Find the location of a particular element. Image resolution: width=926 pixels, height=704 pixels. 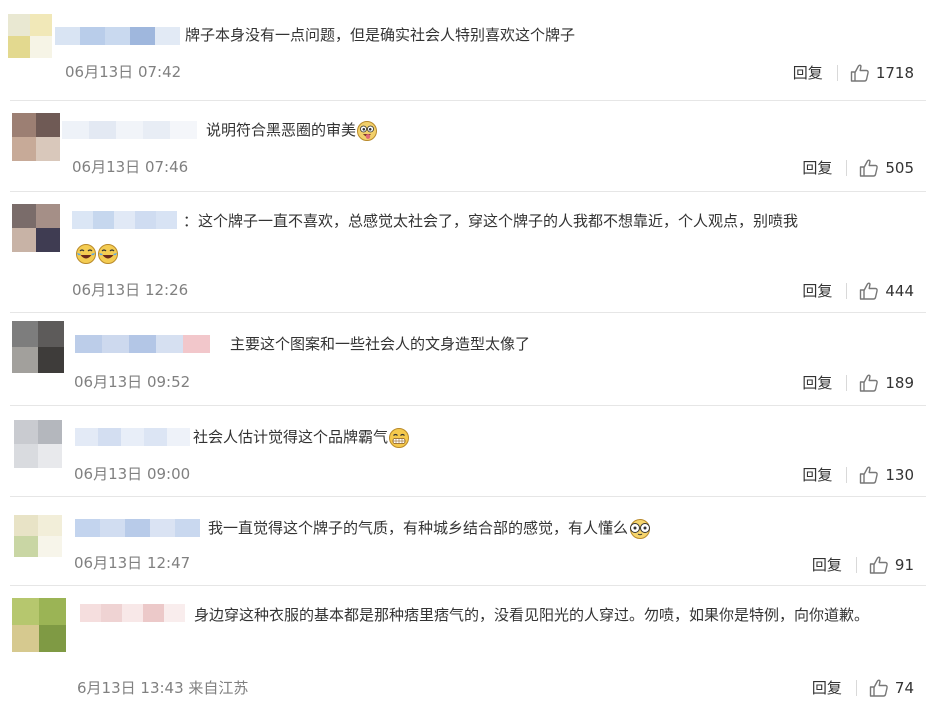

comment-actions: 回复 189 is located at coordinates (858, 382).